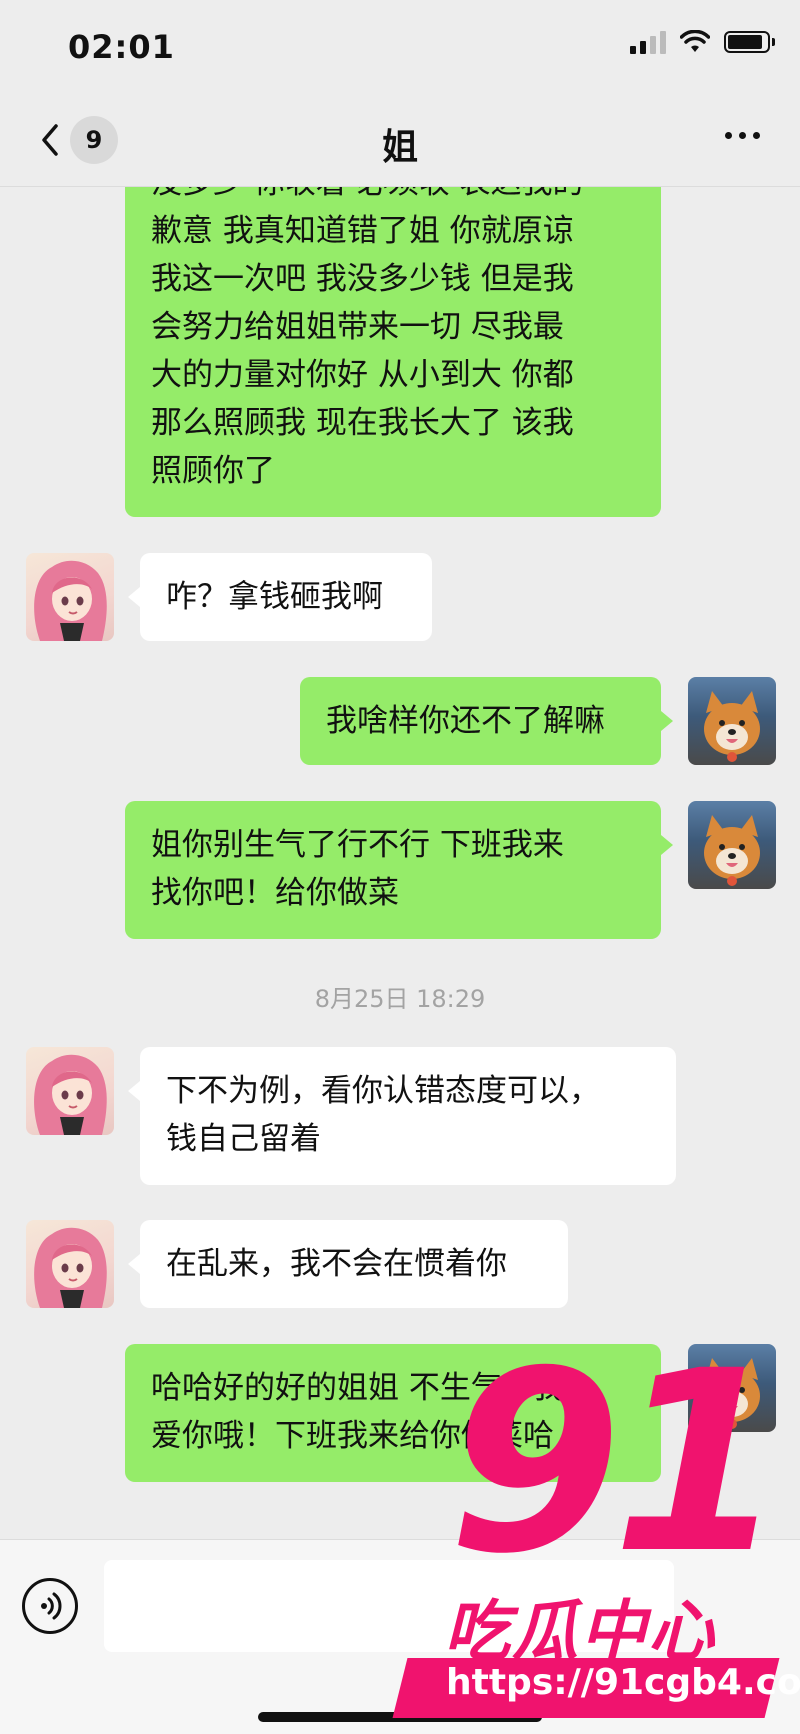 This screenshot has height=1734, width=800. I want to click on message-bubble-incoming: 下不为例，看你认错态度可以， 钱自己留着, so click(408, 1116).